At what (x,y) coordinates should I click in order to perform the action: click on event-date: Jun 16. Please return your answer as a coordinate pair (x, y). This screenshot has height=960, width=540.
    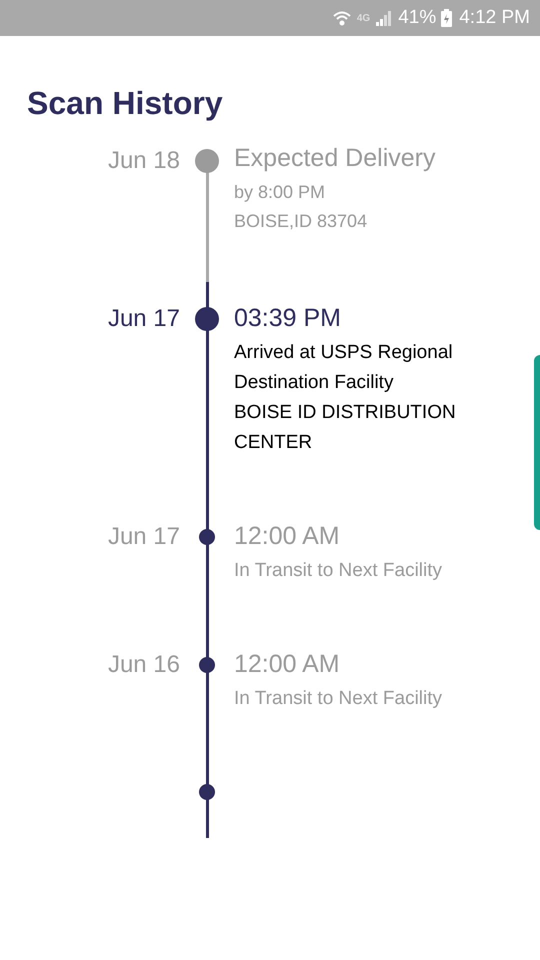
    Looking at the image, I should click on (143, 665).